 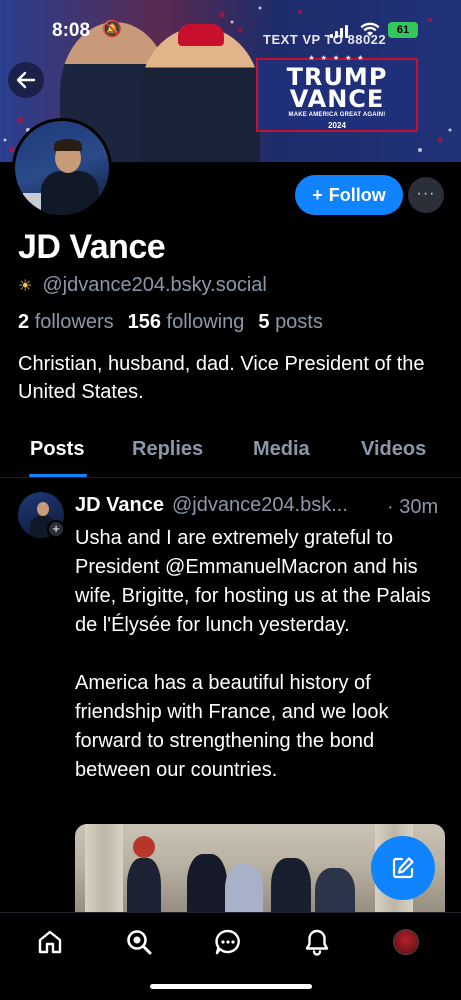 What do you see at coordinates (68, 145) in the screenshot?
I see `avatar-hair` at bounding box center [68, 145].